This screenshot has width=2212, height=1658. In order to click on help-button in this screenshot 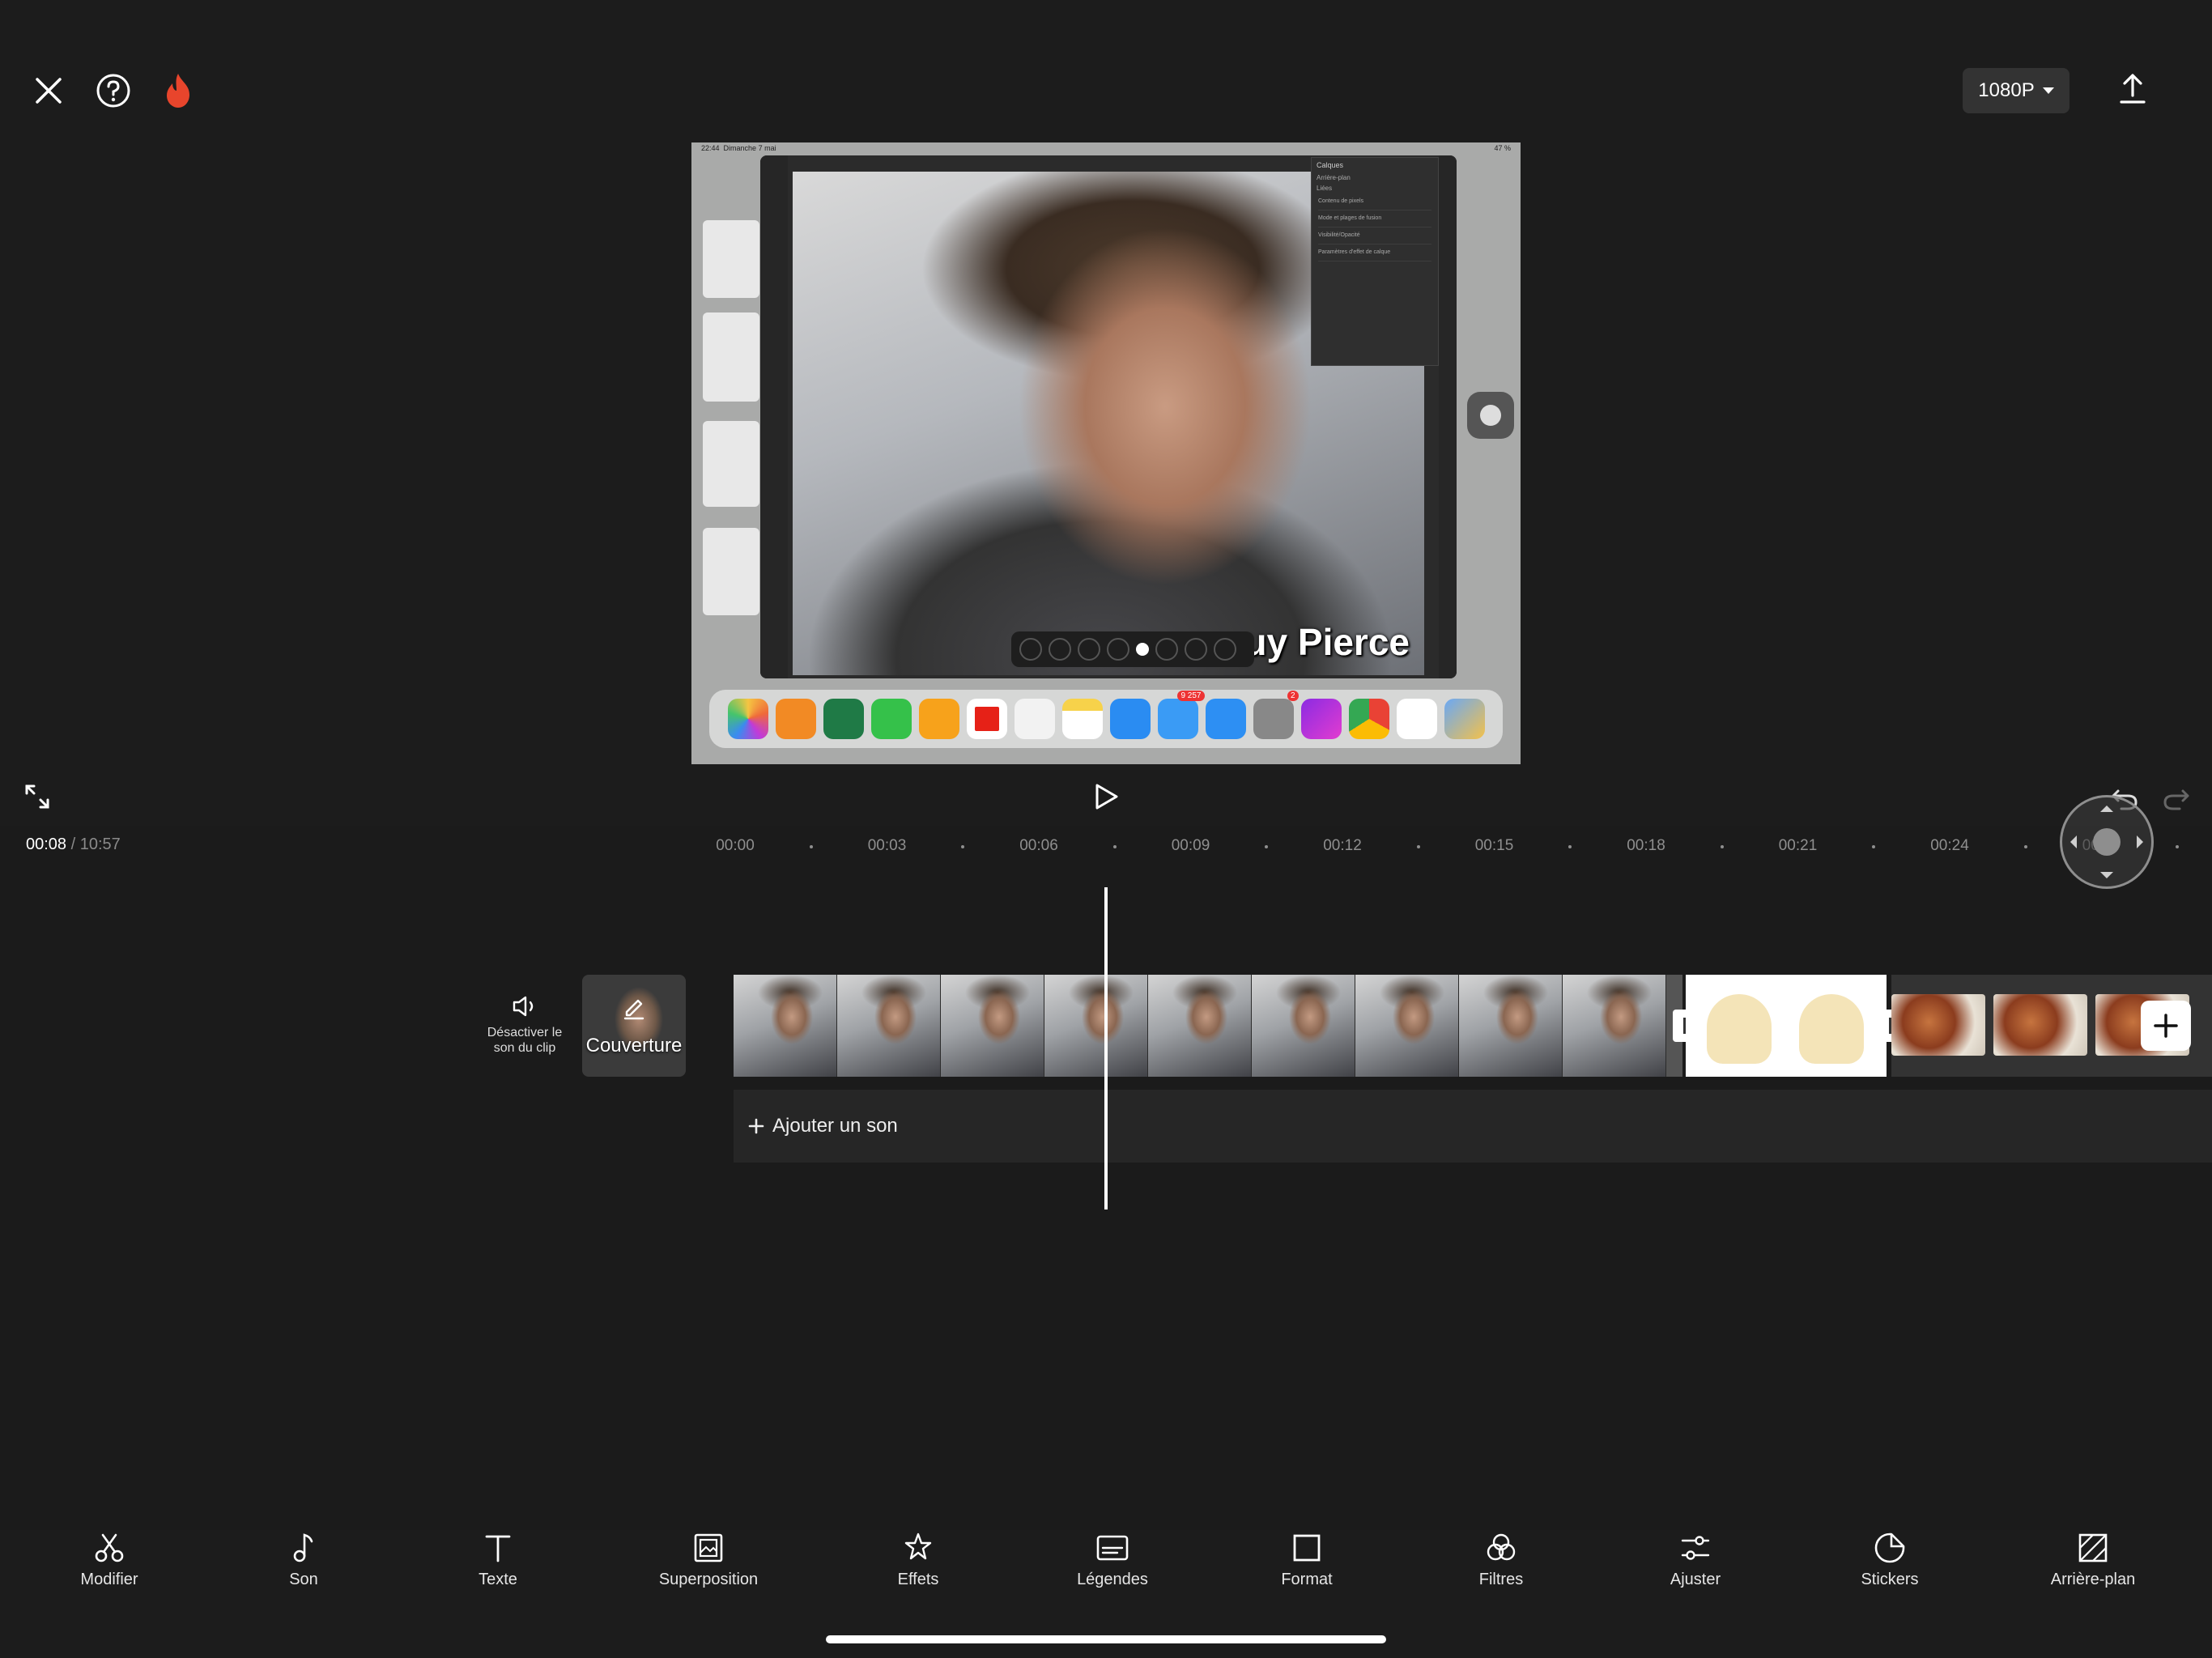, I will do `click(114, 90)`.